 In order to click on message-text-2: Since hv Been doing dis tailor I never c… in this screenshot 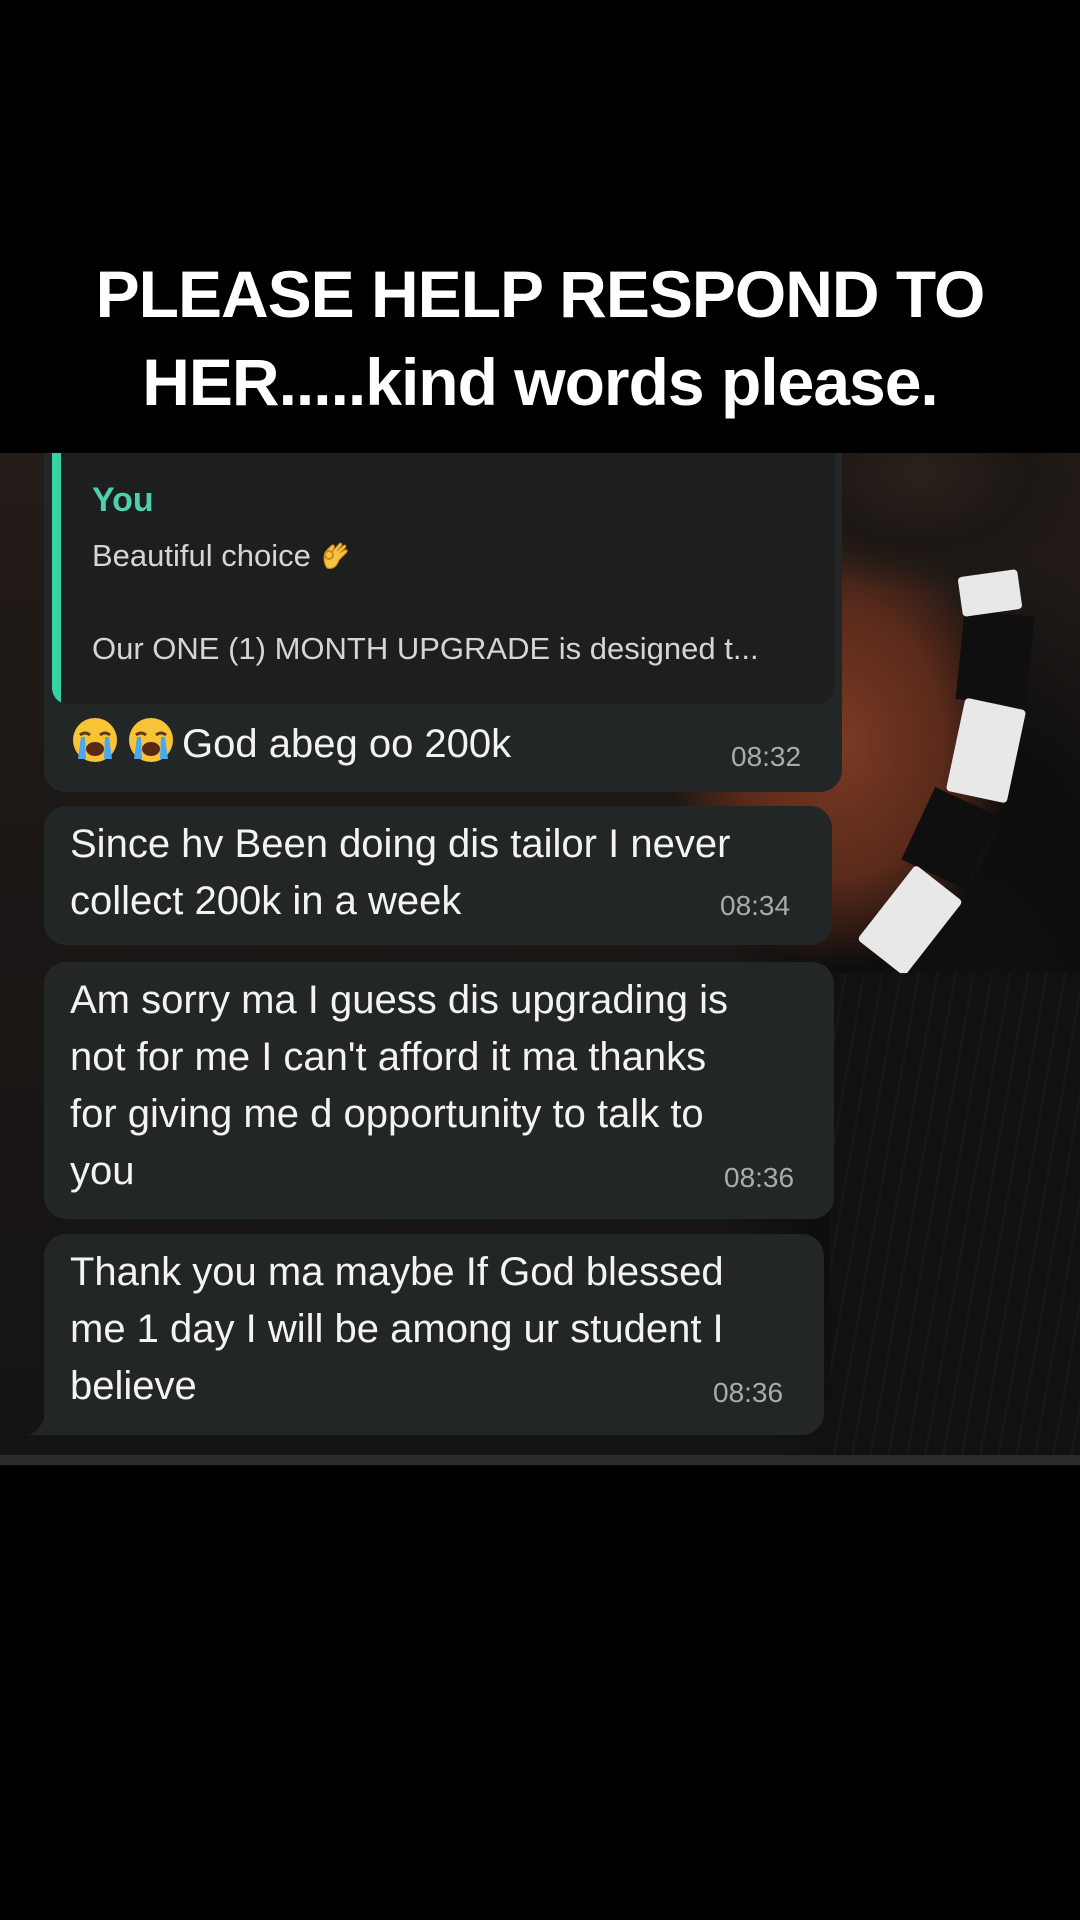, I will do `click(400, 873)`.